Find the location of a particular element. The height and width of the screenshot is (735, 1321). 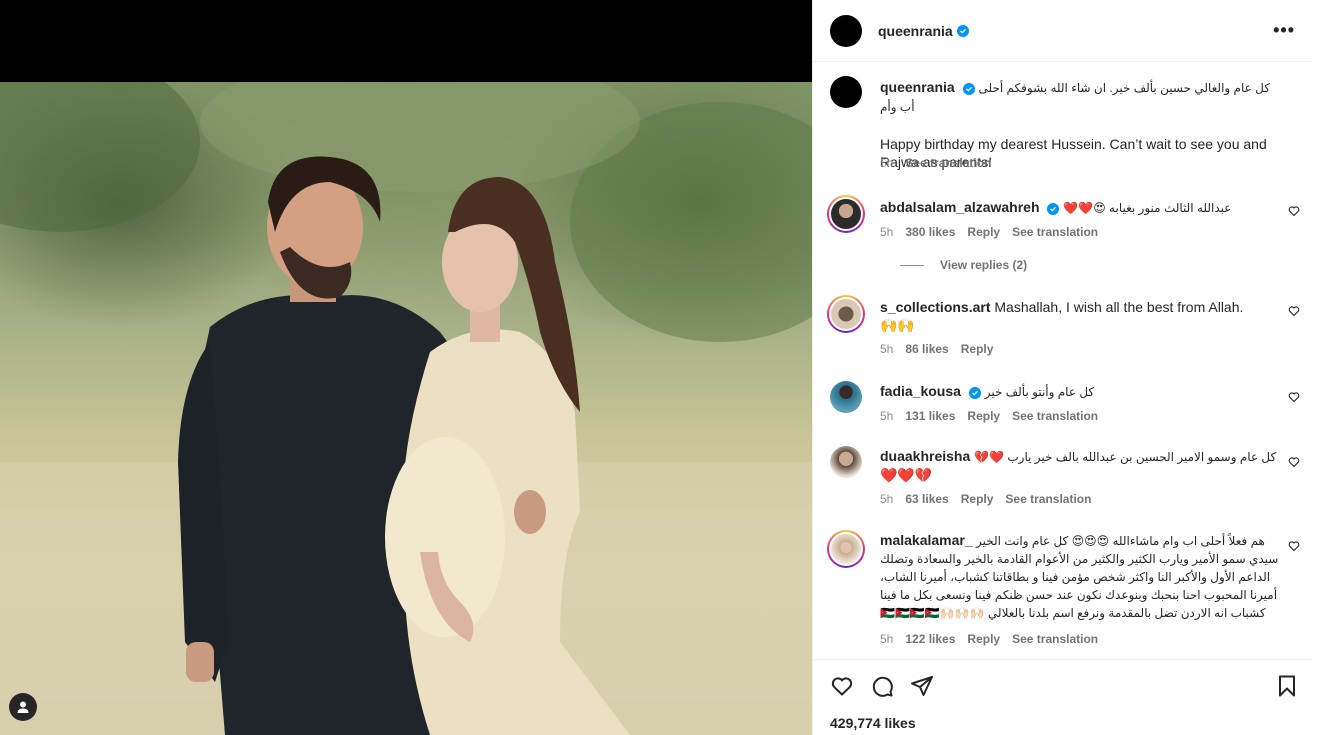

author-username-text: queenrania is located at coordinates (915, 31).